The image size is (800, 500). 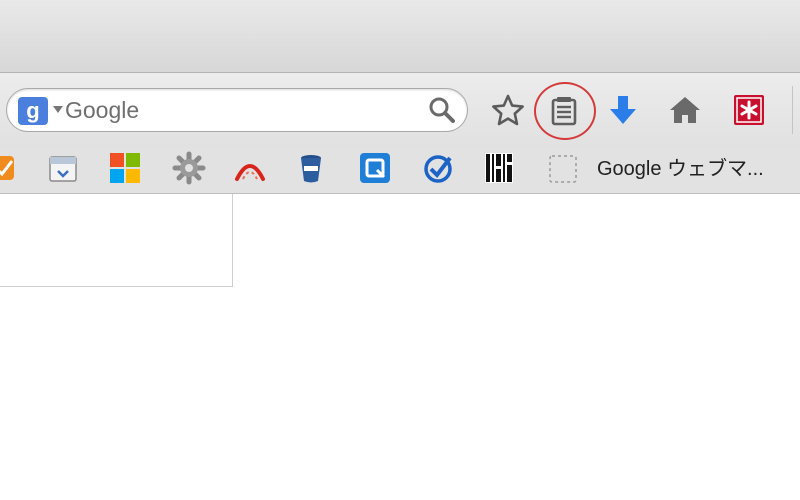 What do you see at coordinates (58, 109) in the screenshot?
I see `chevron-down-icon` at bounding box center [58, 109].